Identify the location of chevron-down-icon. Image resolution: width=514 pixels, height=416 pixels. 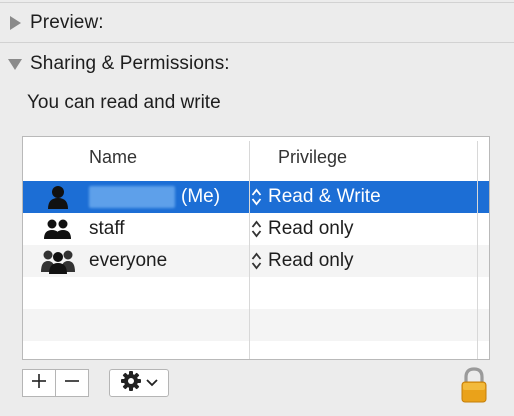
(152, 383).